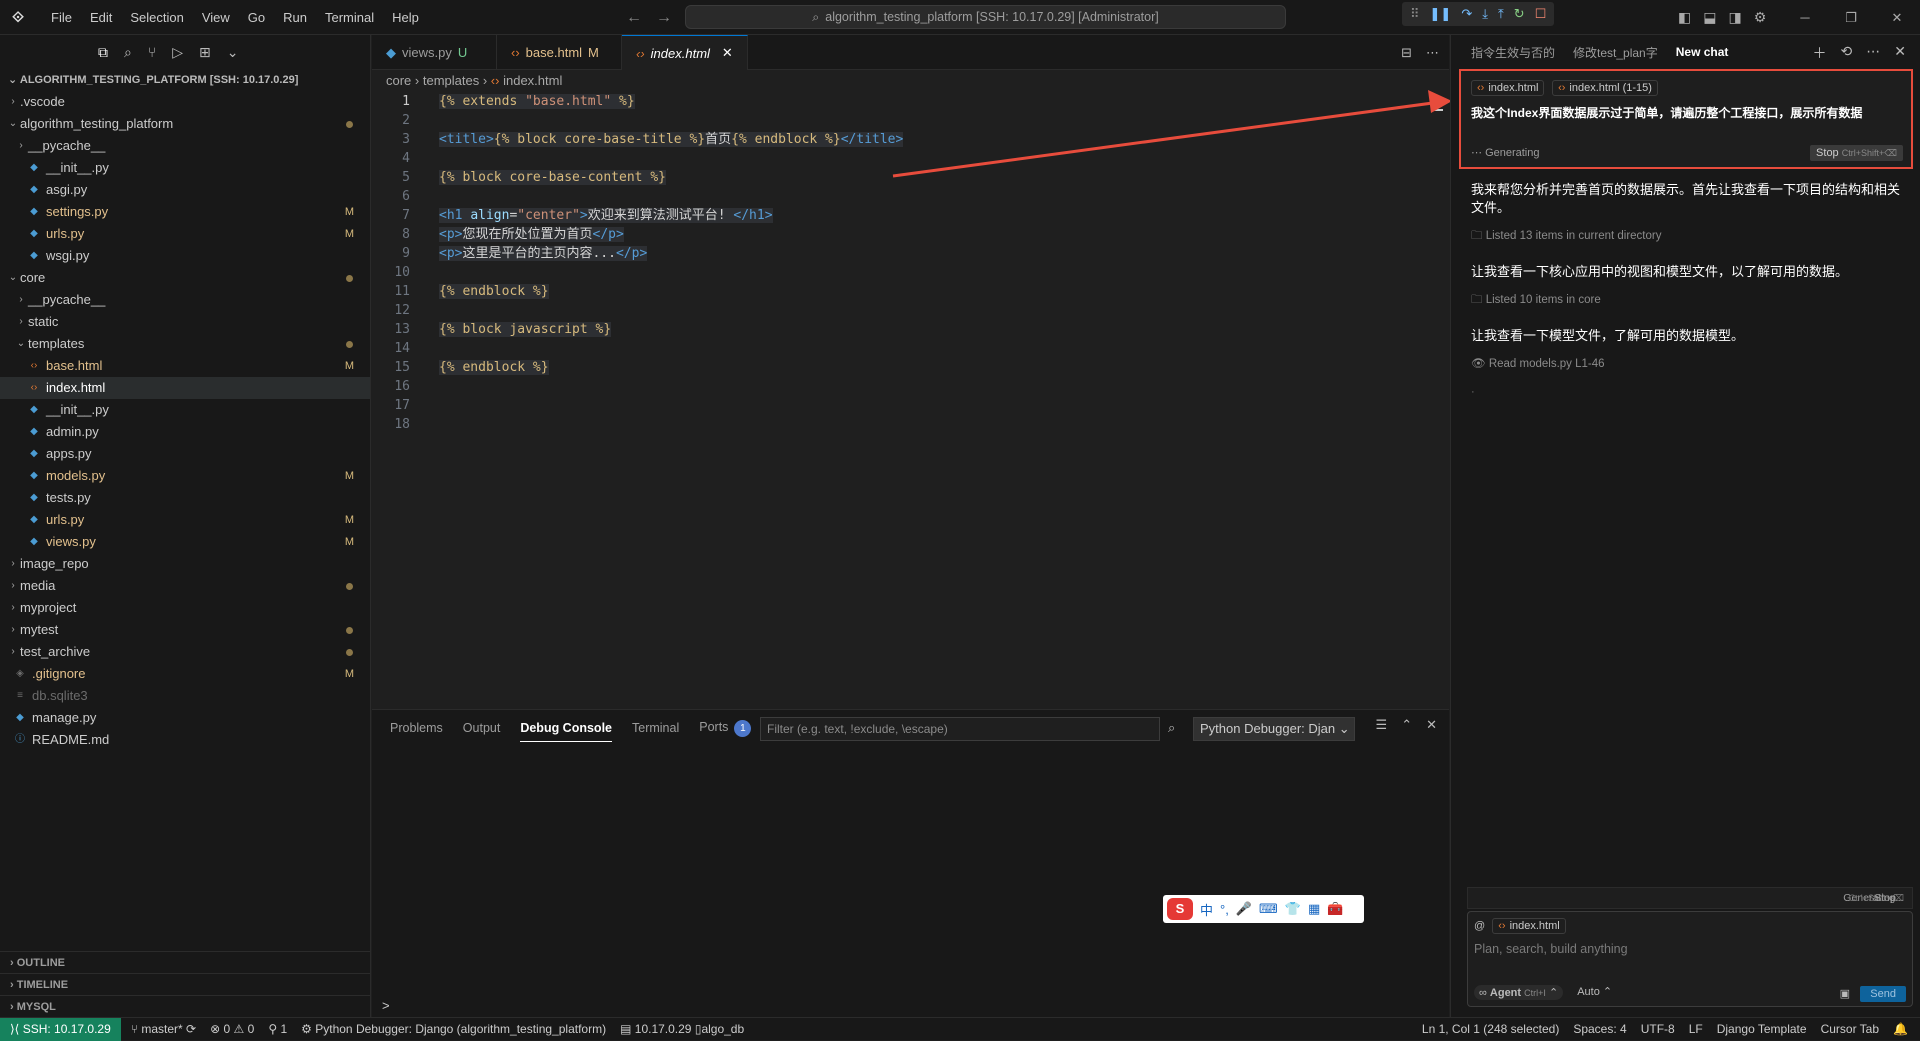  I want to click on code-line: 13 {% block javascript %}, so click(910, 329).